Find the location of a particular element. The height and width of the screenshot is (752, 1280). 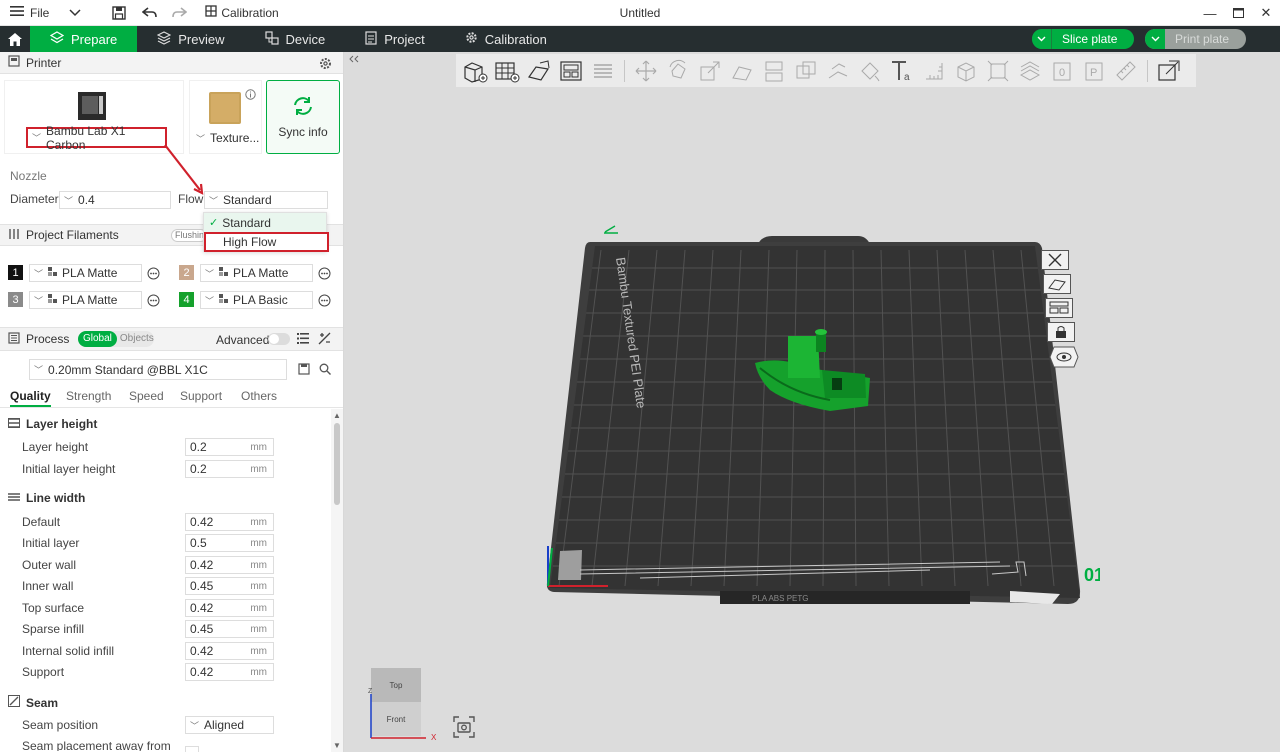

line-width-sparse-infill-input: 0.45 mm is located at coordinates (229, 629).